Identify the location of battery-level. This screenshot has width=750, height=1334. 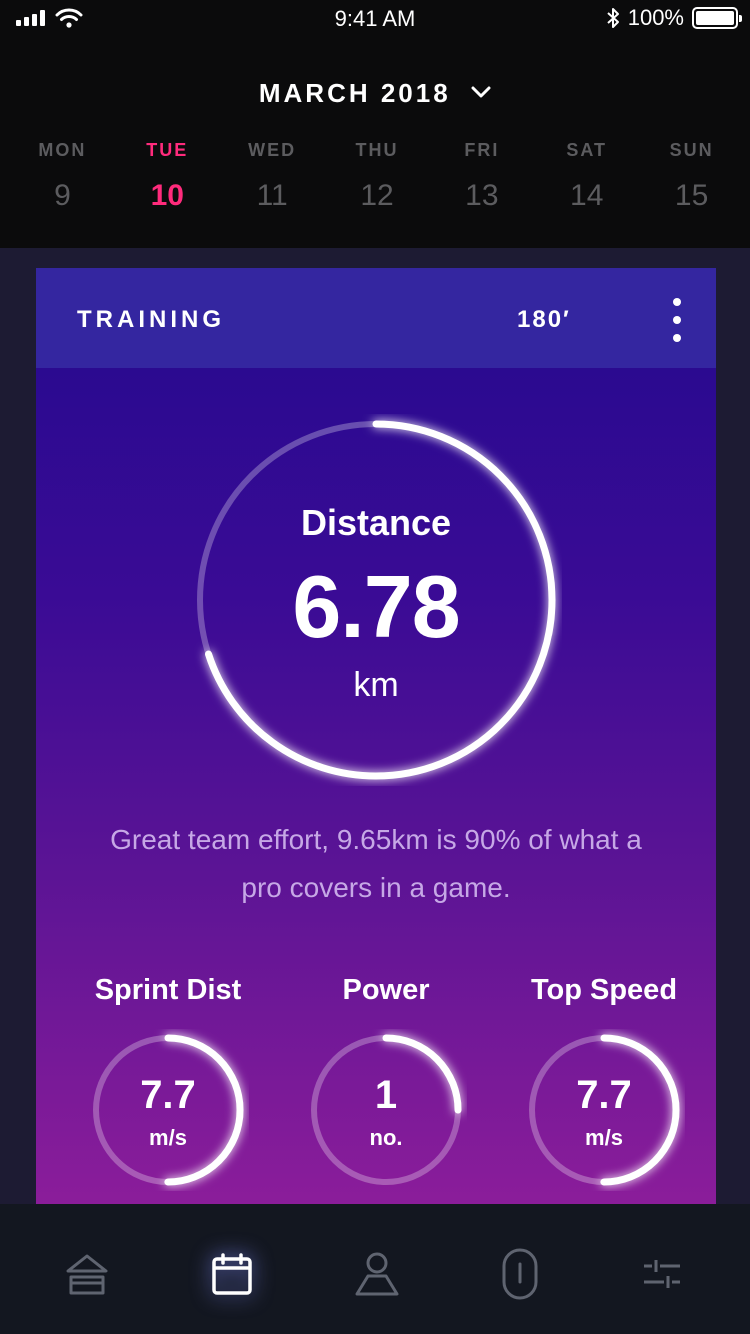
(715, 18).